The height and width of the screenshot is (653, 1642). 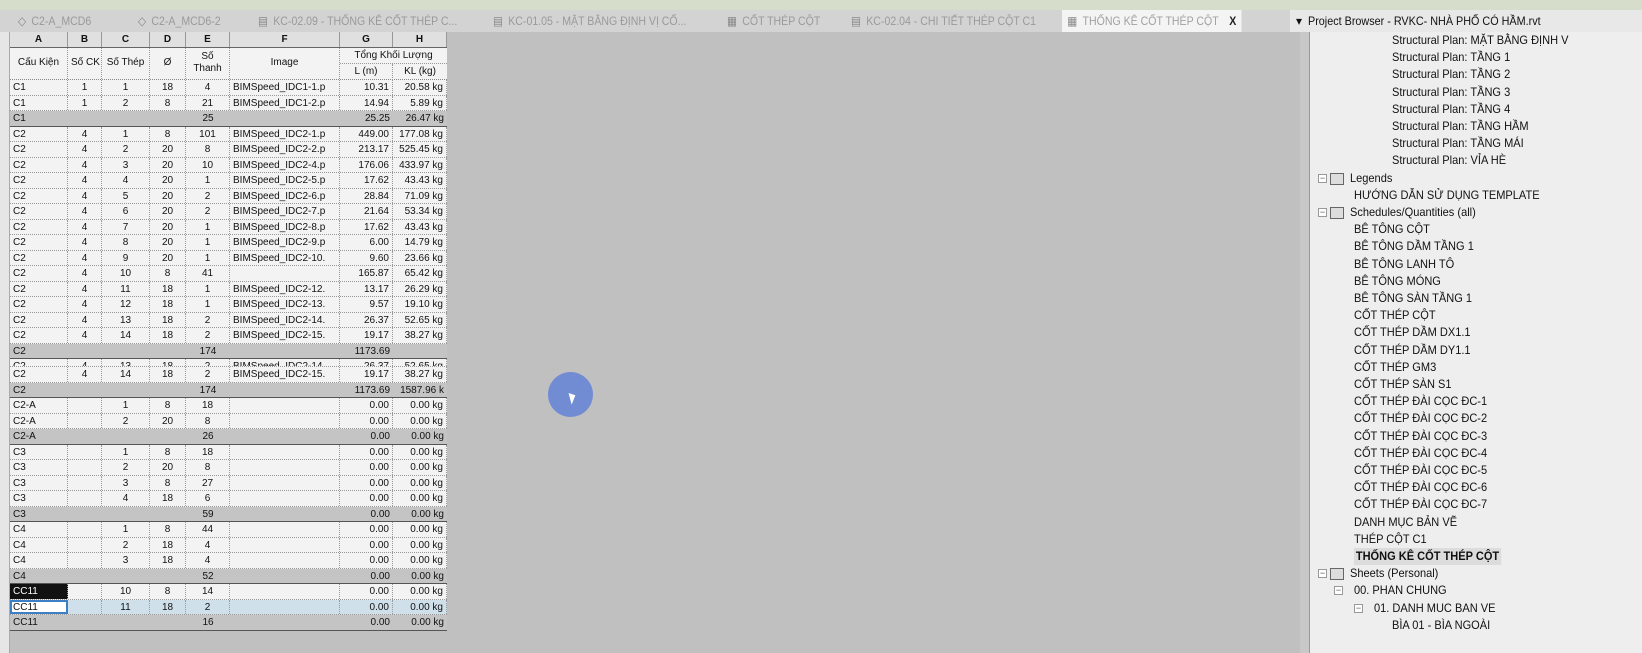 I want to click on table-row: C2 4 10 8 41 165.87 65.42 kg, so click(x=228, y=274).